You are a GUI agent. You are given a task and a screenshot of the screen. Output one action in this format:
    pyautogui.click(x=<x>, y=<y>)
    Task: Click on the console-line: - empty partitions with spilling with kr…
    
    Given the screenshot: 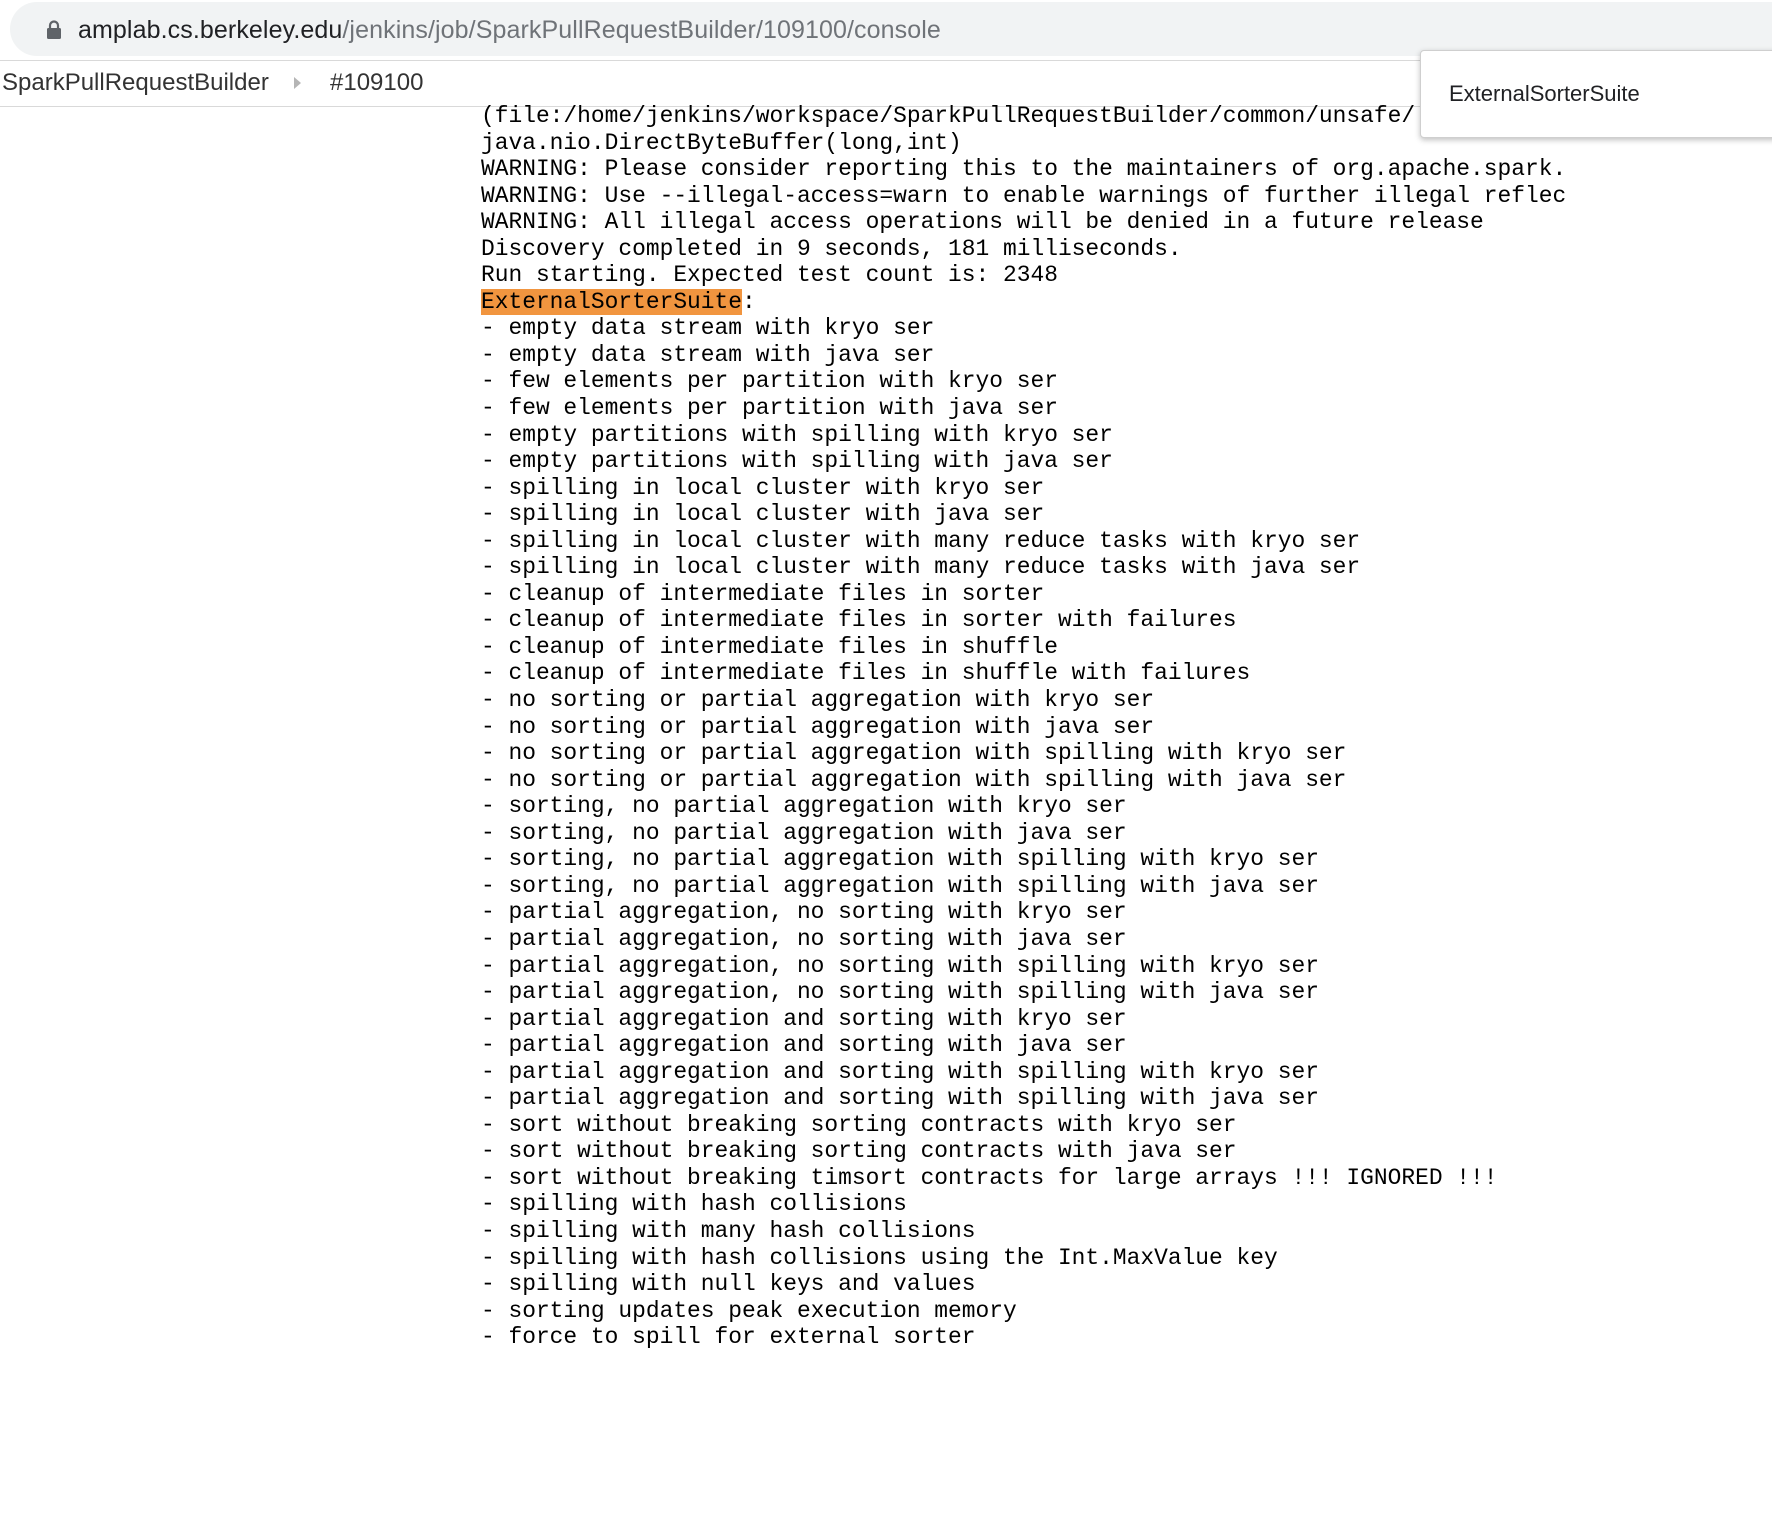 What is the action you would take?
    pyautogui.click(x=797, y=434)
    